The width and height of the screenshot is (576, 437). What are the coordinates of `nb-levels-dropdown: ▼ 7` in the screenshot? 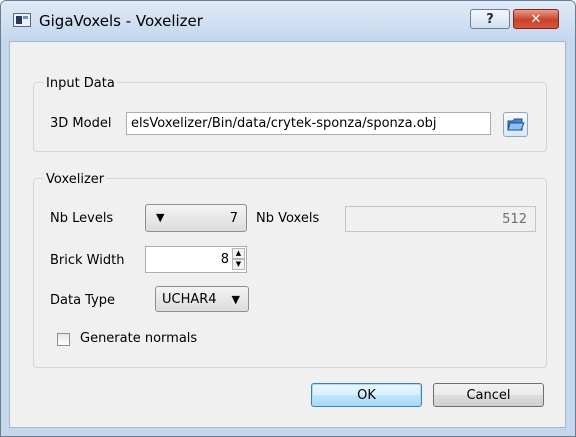 It's located at (196, 218).